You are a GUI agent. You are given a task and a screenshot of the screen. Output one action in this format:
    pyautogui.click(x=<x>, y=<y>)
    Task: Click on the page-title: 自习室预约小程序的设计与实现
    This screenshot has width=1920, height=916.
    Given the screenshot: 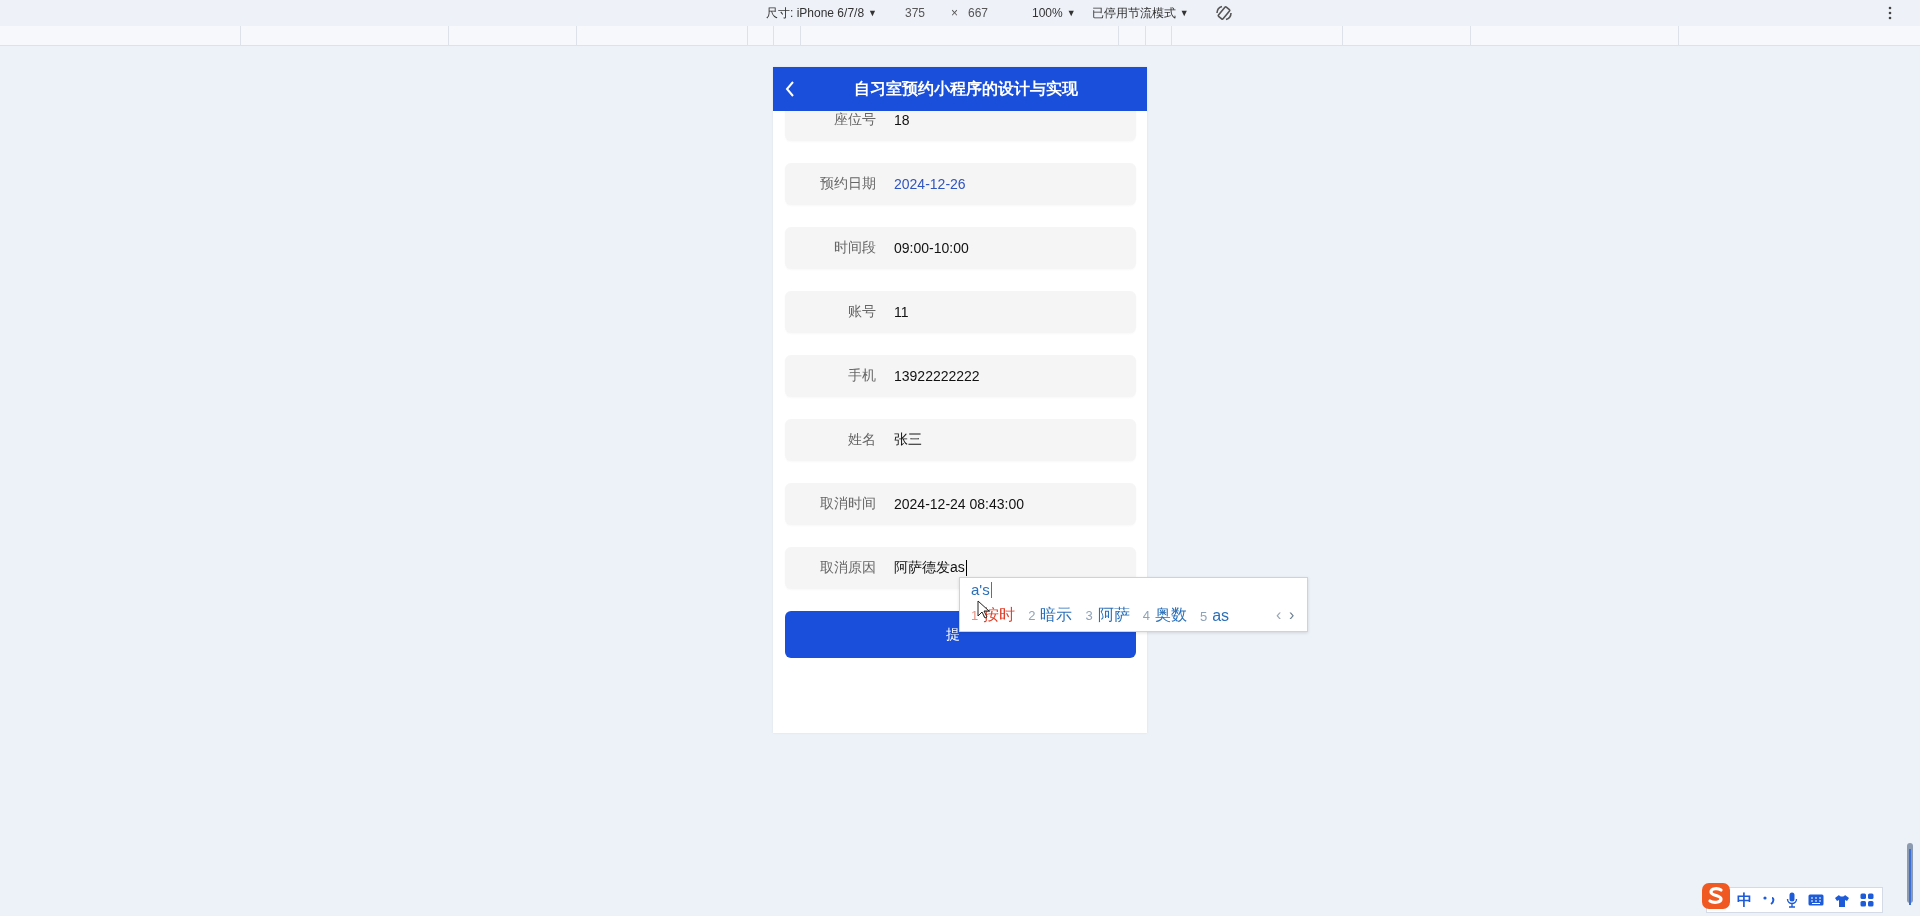 What is the action you would take?
    pyautogui.click(x=966, y=88)
    